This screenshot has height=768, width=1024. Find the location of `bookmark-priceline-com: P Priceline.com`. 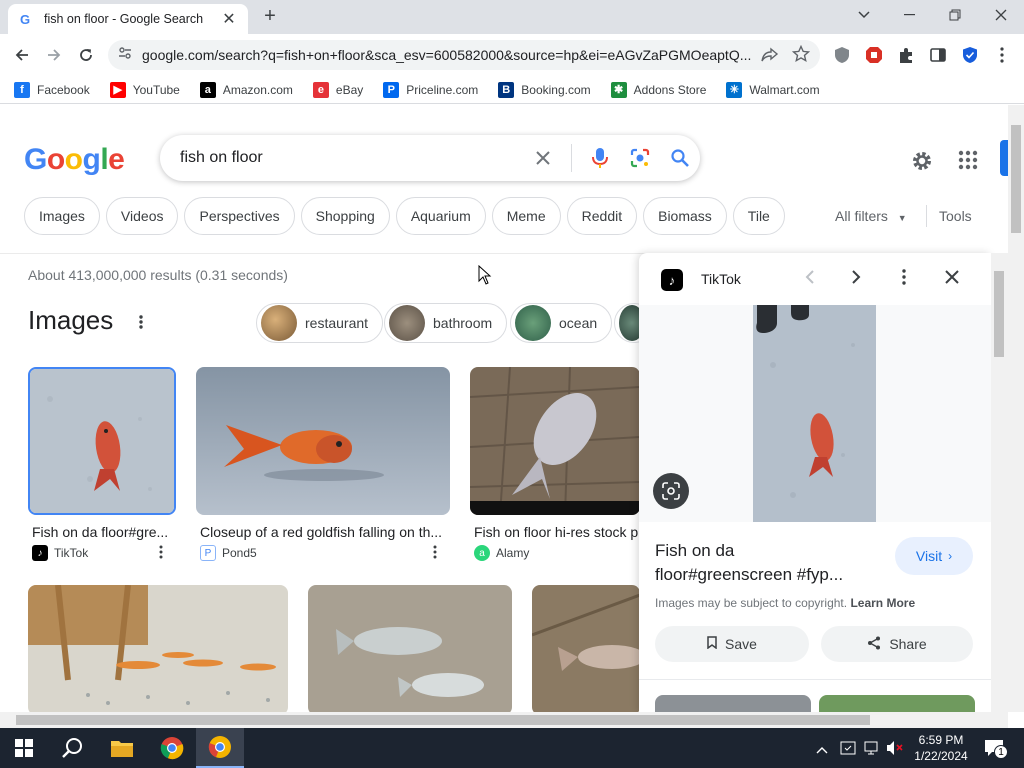

bookmark-priceline-com: P Priceline.com is located at coordinates (430, 89).